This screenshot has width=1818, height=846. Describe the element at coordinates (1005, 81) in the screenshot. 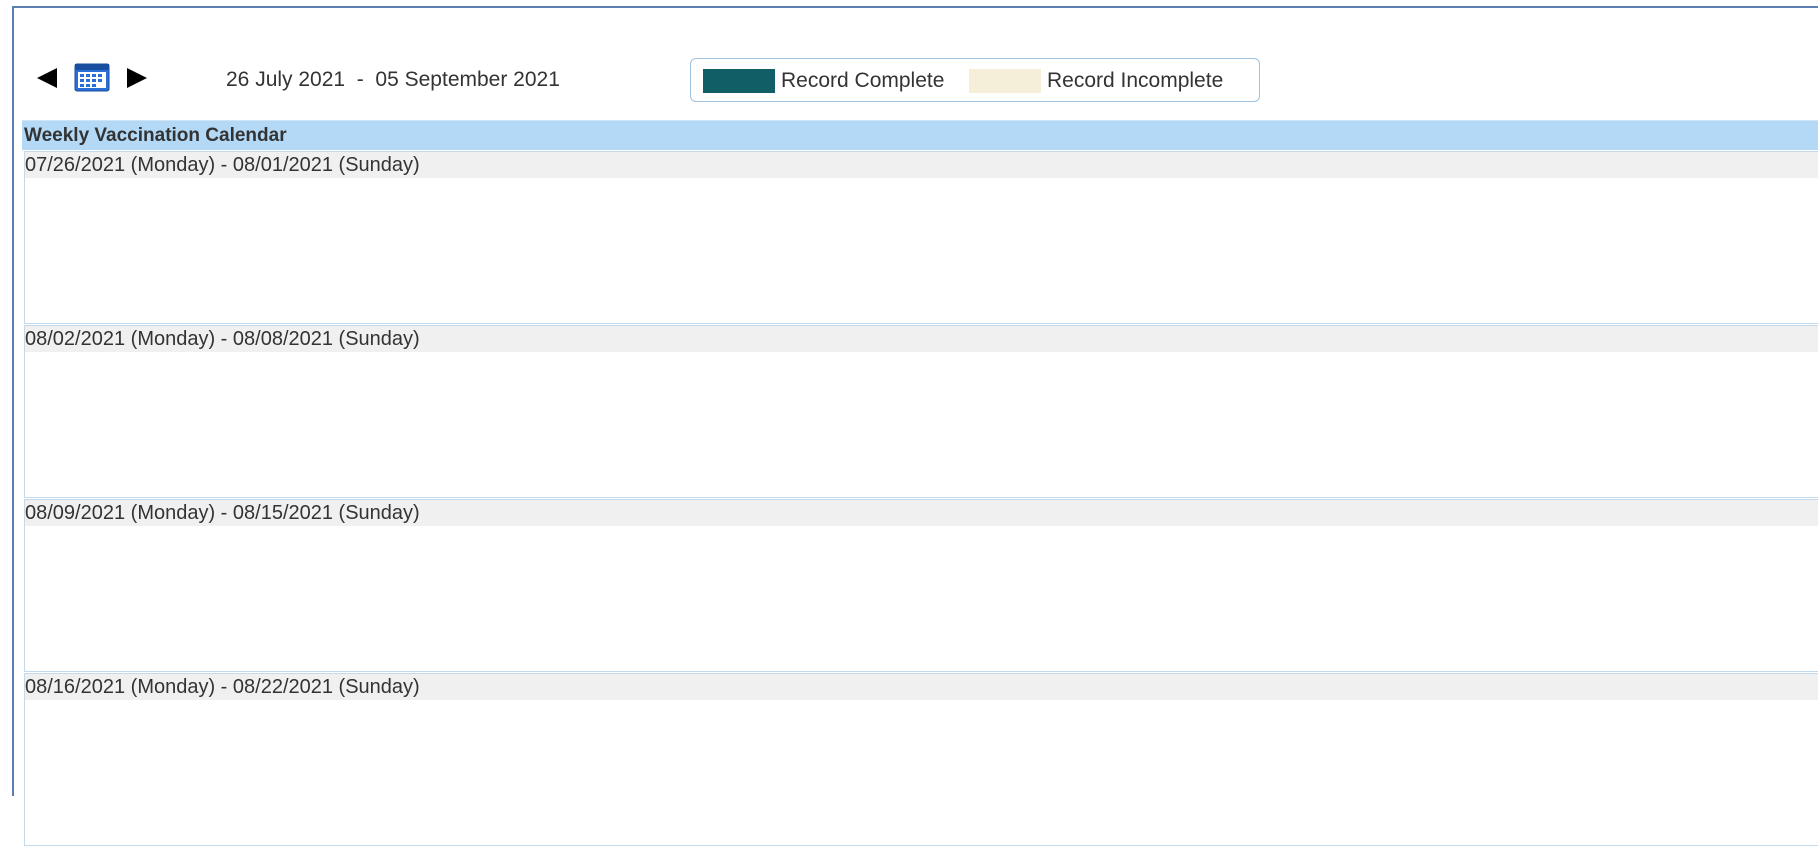

I see `record-incomplete-swatch` at that location.